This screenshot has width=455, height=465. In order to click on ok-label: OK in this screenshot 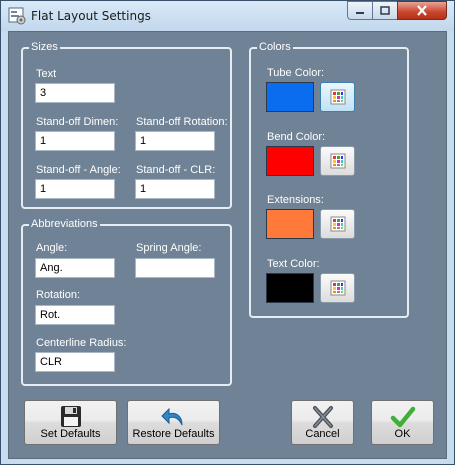, I will do `click(402, 434)`.